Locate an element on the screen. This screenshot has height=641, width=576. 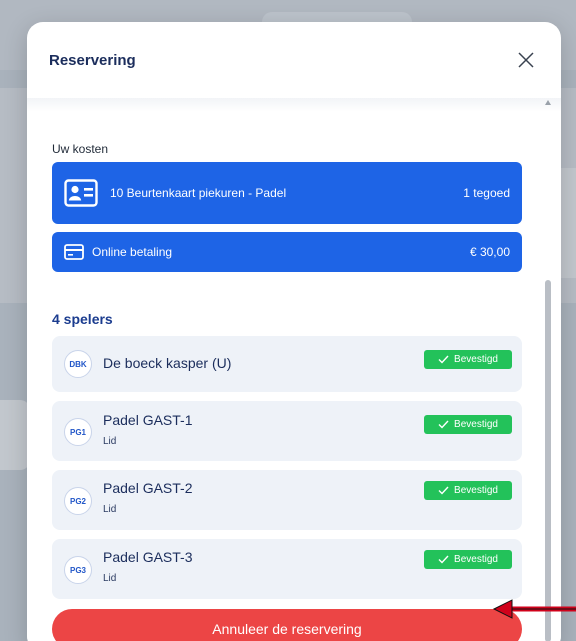
background-card is located at coordinates (15, 435).